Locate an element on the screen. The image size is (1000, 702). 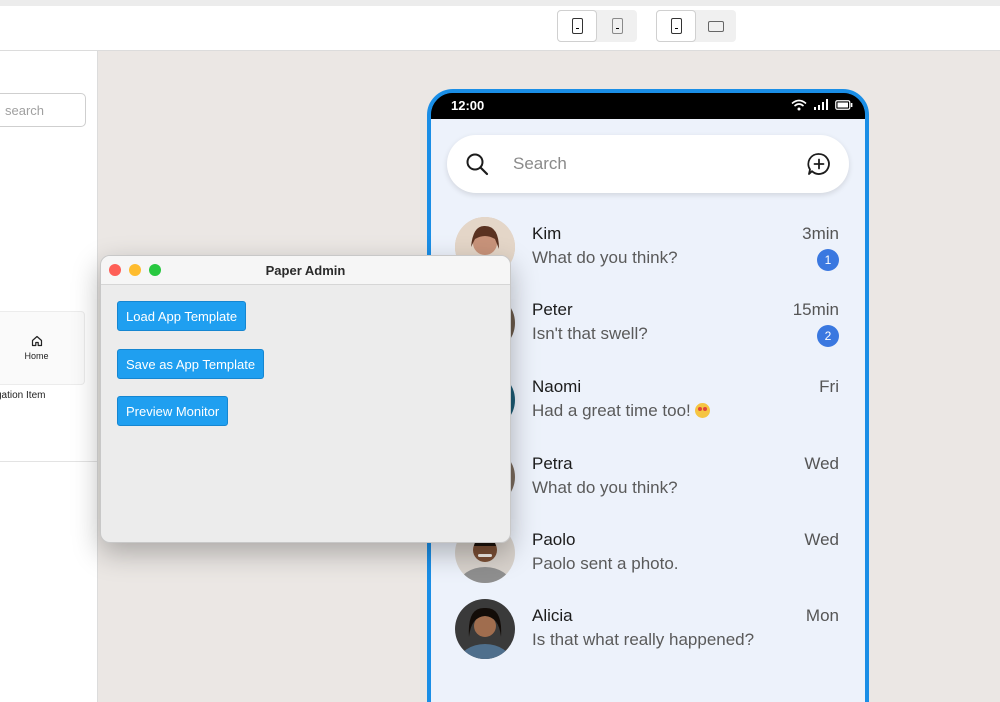
phone-portrait-icon is located at coordinates (577, 26).